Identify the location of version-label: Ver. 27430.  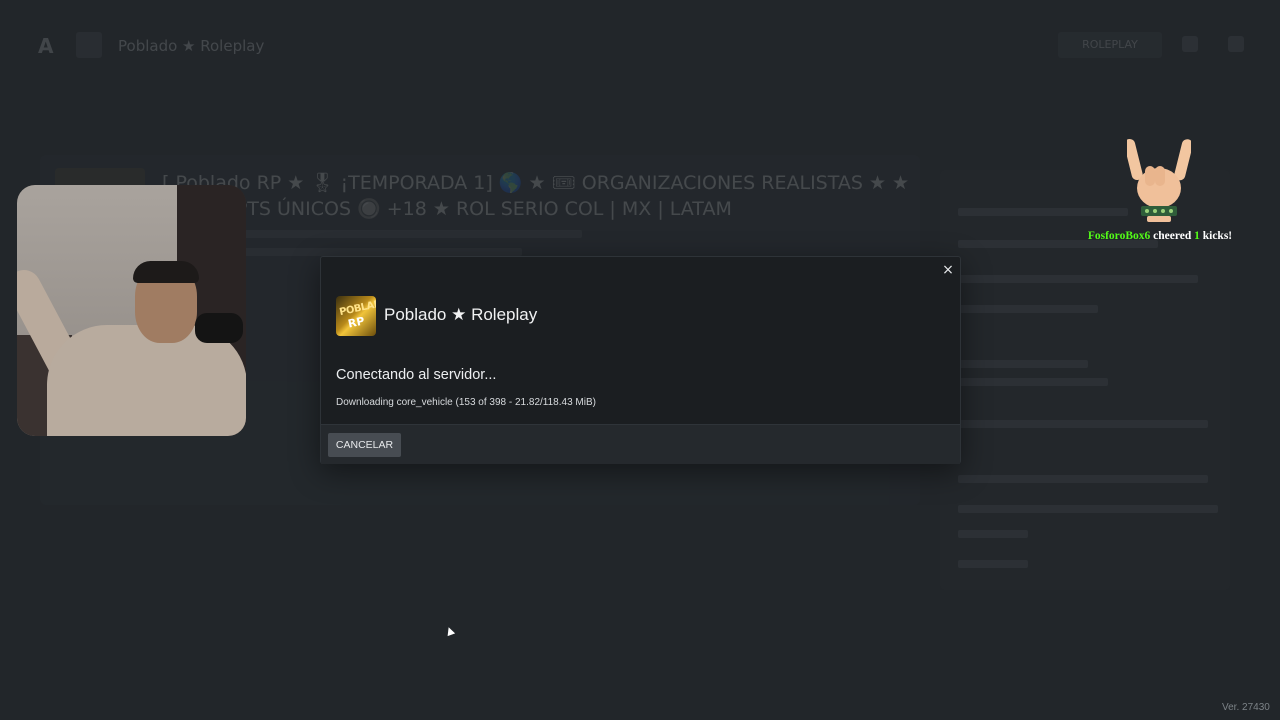
(1246, 707).